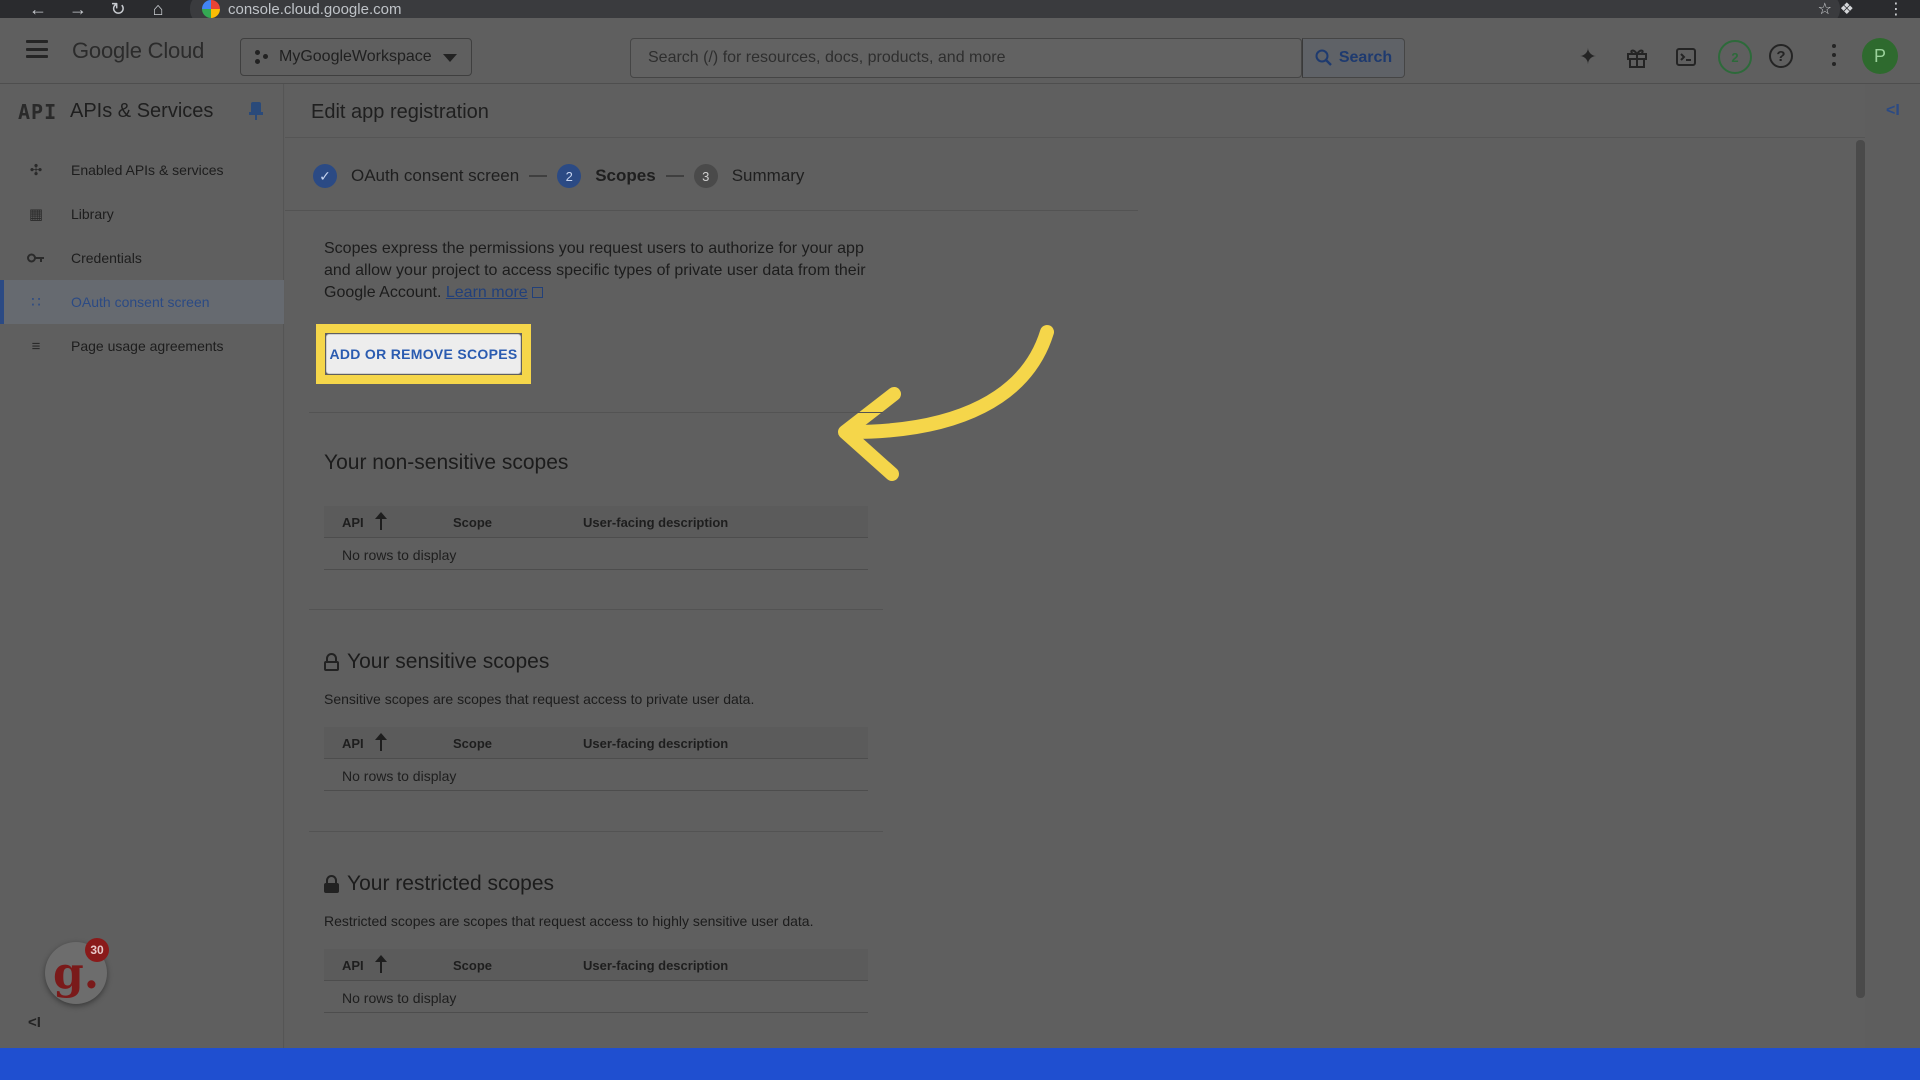  I want to click on sidebar-header: API APIs & Services, so click(142, 111).